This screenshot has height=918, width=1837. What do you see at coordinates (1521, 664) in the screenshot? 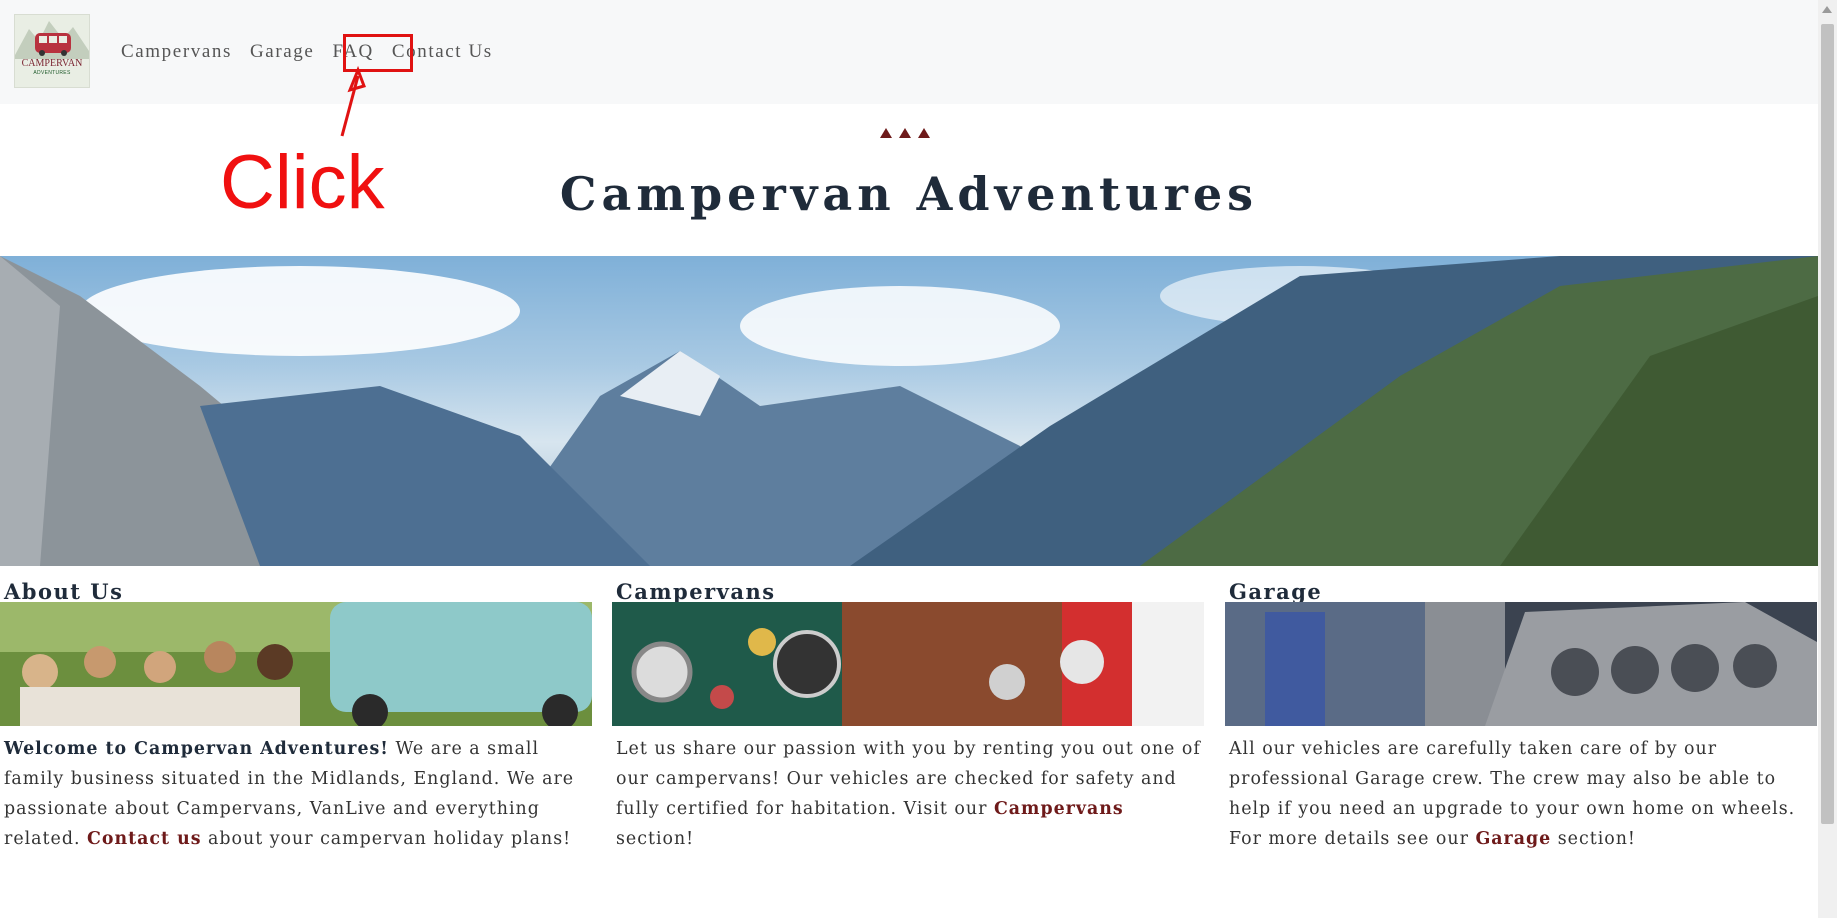
I see `engine-block-image` at bounding box center [1521, 664].